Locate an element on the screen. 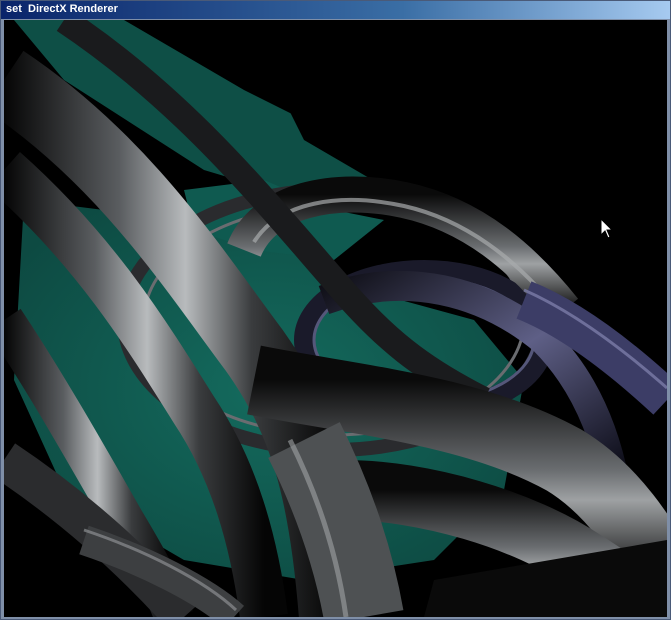  arrow-cursor-icon is located at coordinates (607, 228).